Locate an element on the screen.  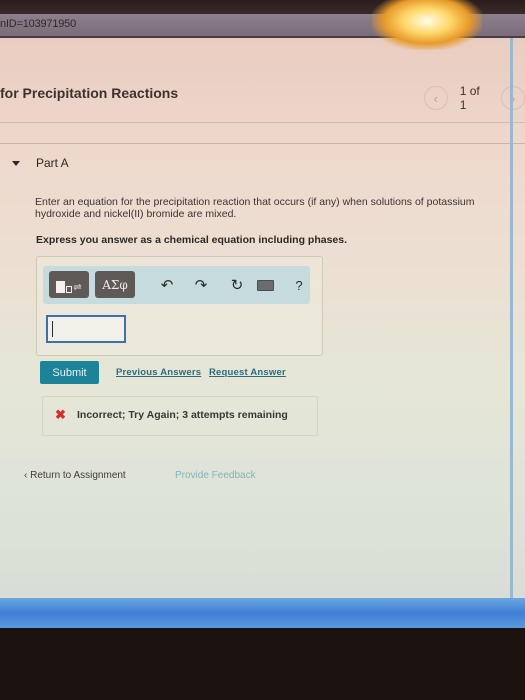
monitor-bezel-top is located at coordinates (262, 7).